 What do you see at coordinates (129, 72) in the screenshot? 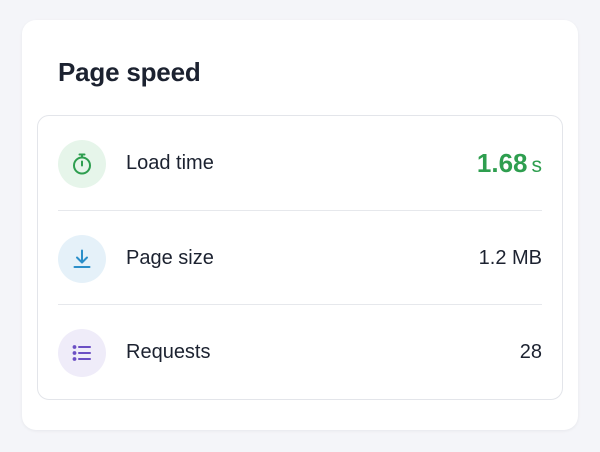
I see `card-title: Page speed` at bounding box center [129, 72].